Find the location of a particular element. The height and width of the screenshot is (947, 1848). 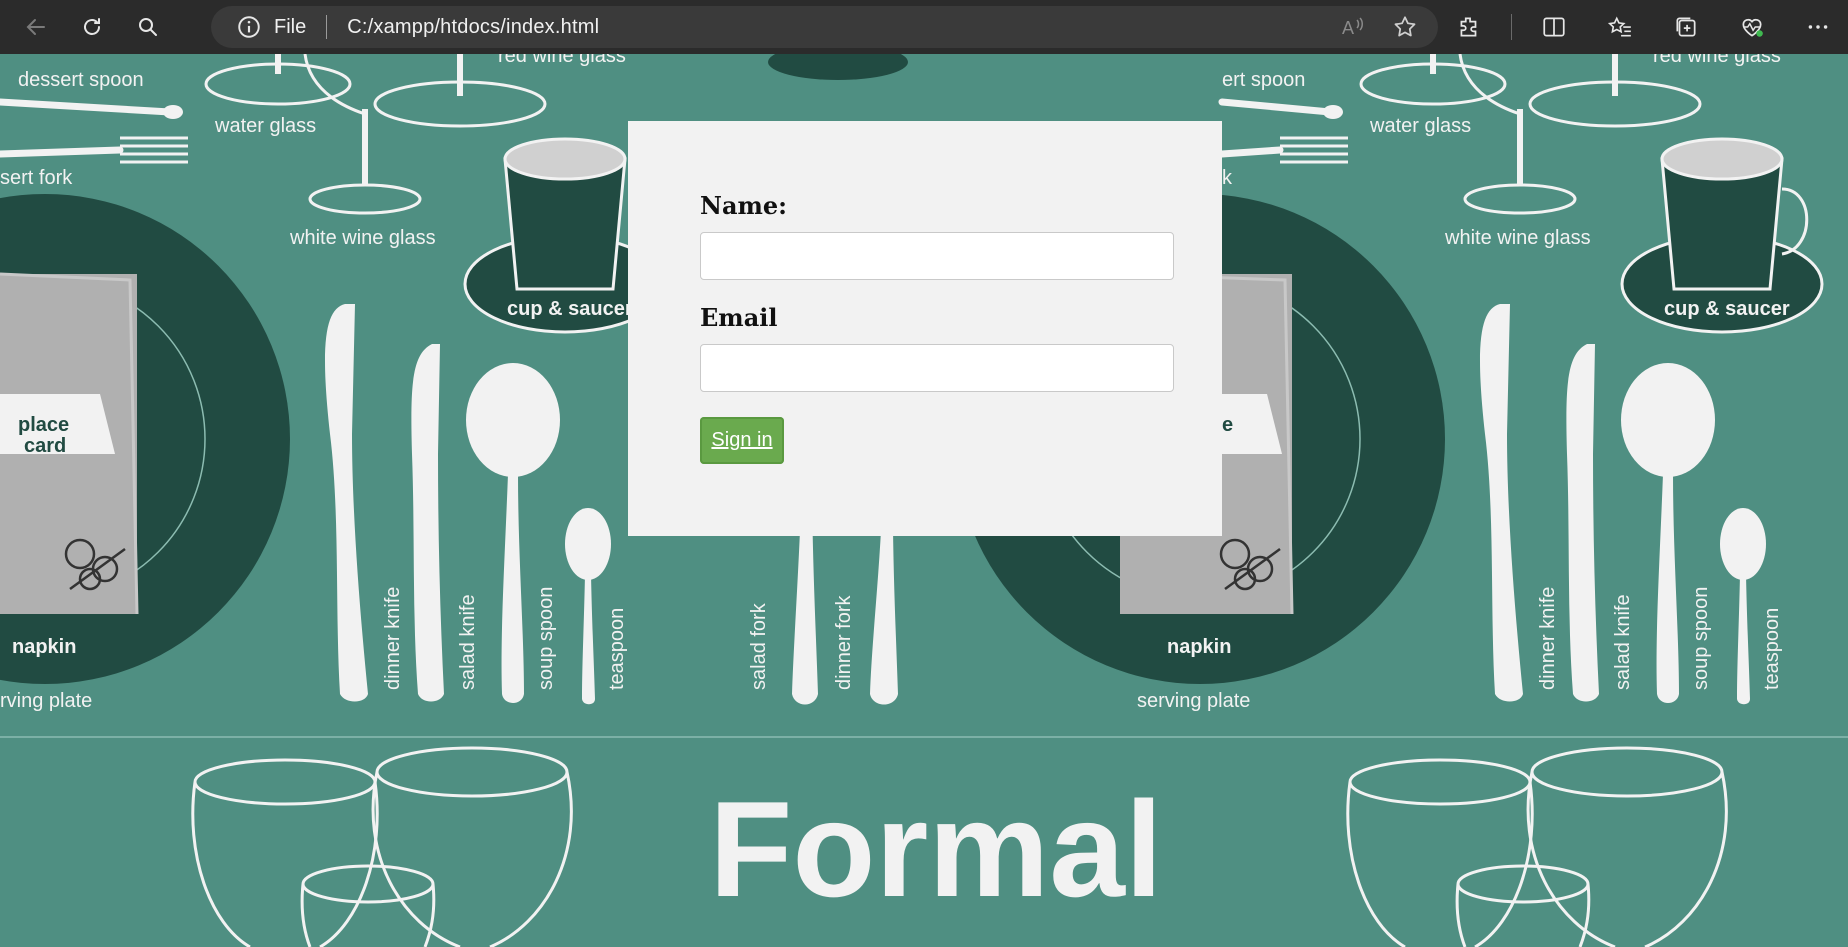

label-right-cup-saucer: cup & saucer is located at coordinates (1727, 309).